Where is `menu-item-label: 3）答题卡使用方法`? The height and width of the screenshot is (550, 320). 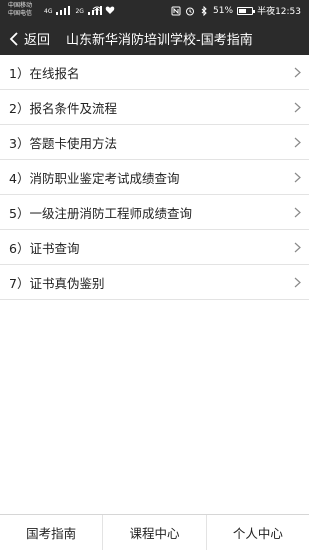
menu-item-label: 3）答题卡使用方法 is located at coordinates (63, 143).